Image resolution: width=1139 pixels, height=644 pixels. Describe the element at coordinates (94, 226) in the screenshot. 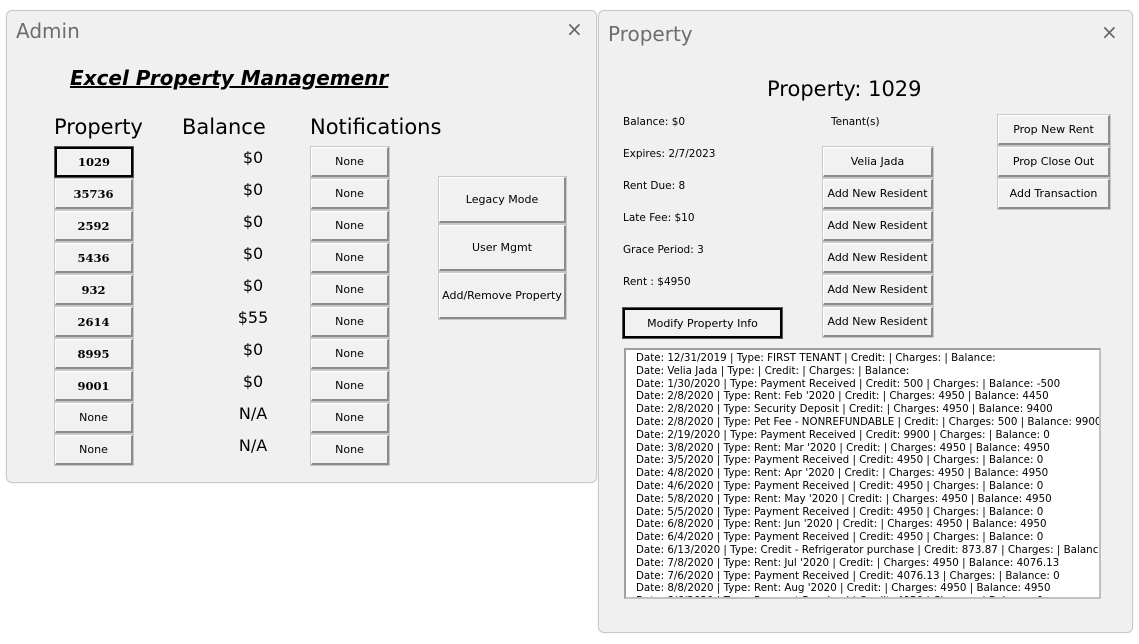

I see `property-button: 2592` at that location.